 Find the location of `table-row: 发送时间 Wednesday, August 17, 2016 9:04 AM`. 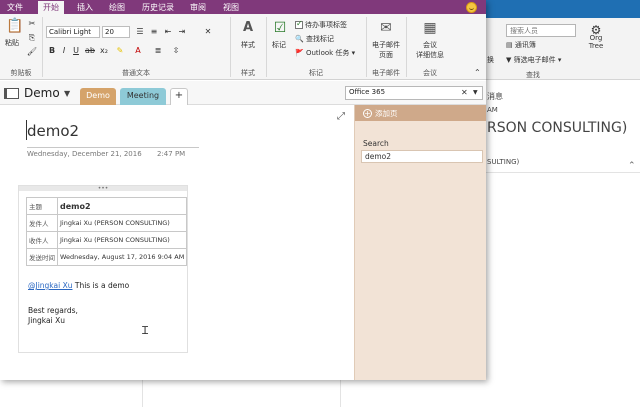

table-row: 发送时间 Wednesday, August 17, 2016 9:04 AM is located at coordinates (107, 257).